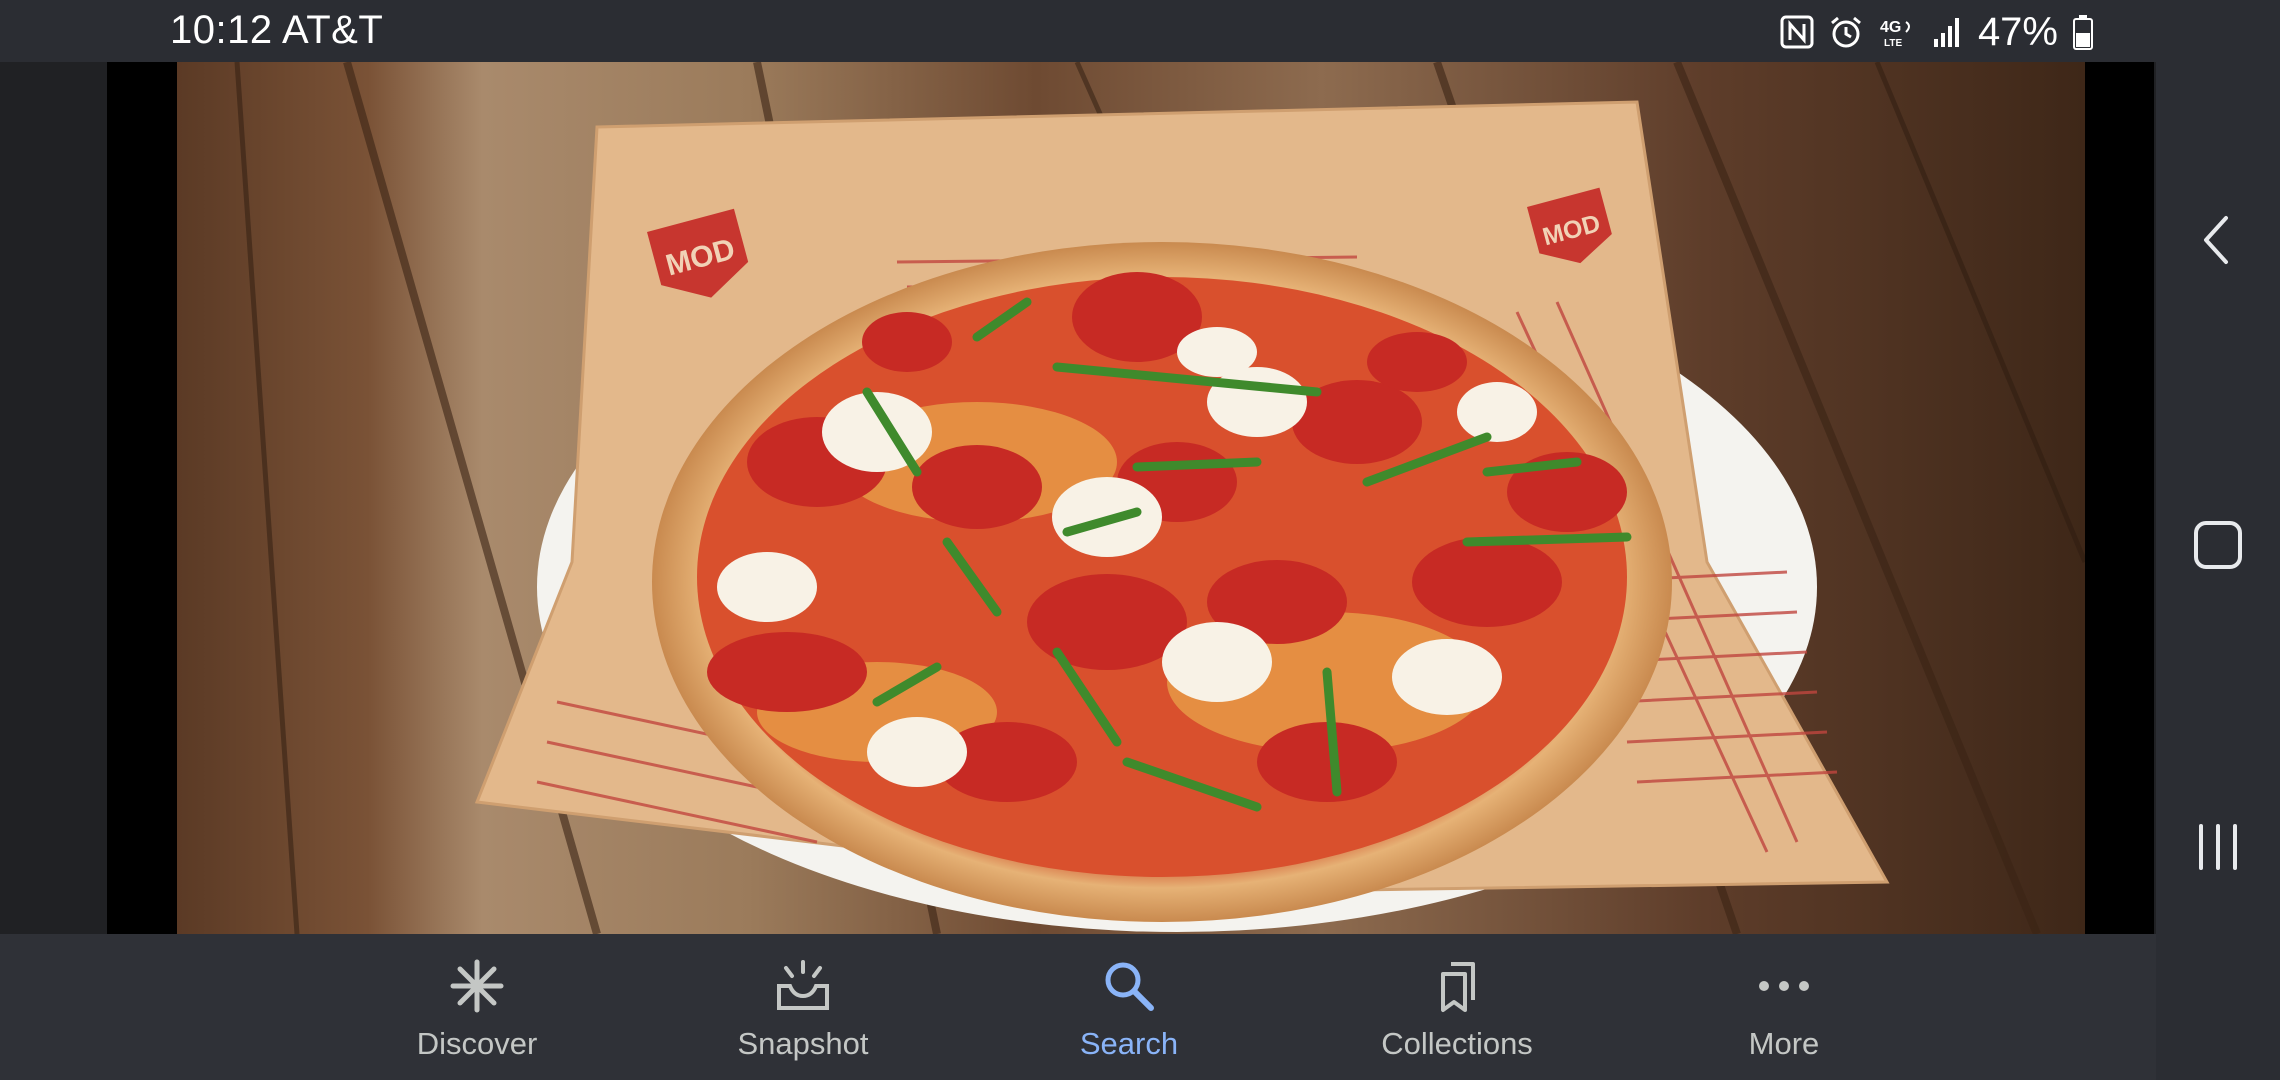 The image size is (2280, 1080). What do you see at coordinates (1784, 1007) in the screenshot?
I see `nav-more: More` at bounding box center [1784, 1007].